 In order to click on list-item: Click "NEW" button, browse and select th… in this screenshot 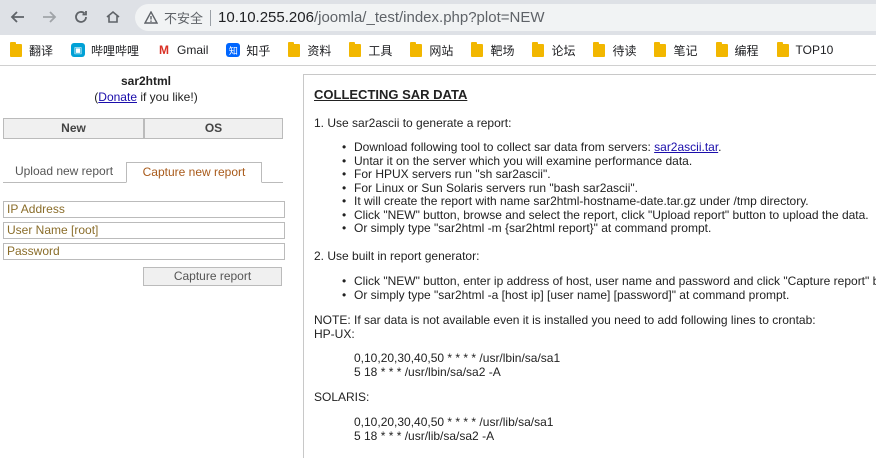, I will do `click(605, 215)`.